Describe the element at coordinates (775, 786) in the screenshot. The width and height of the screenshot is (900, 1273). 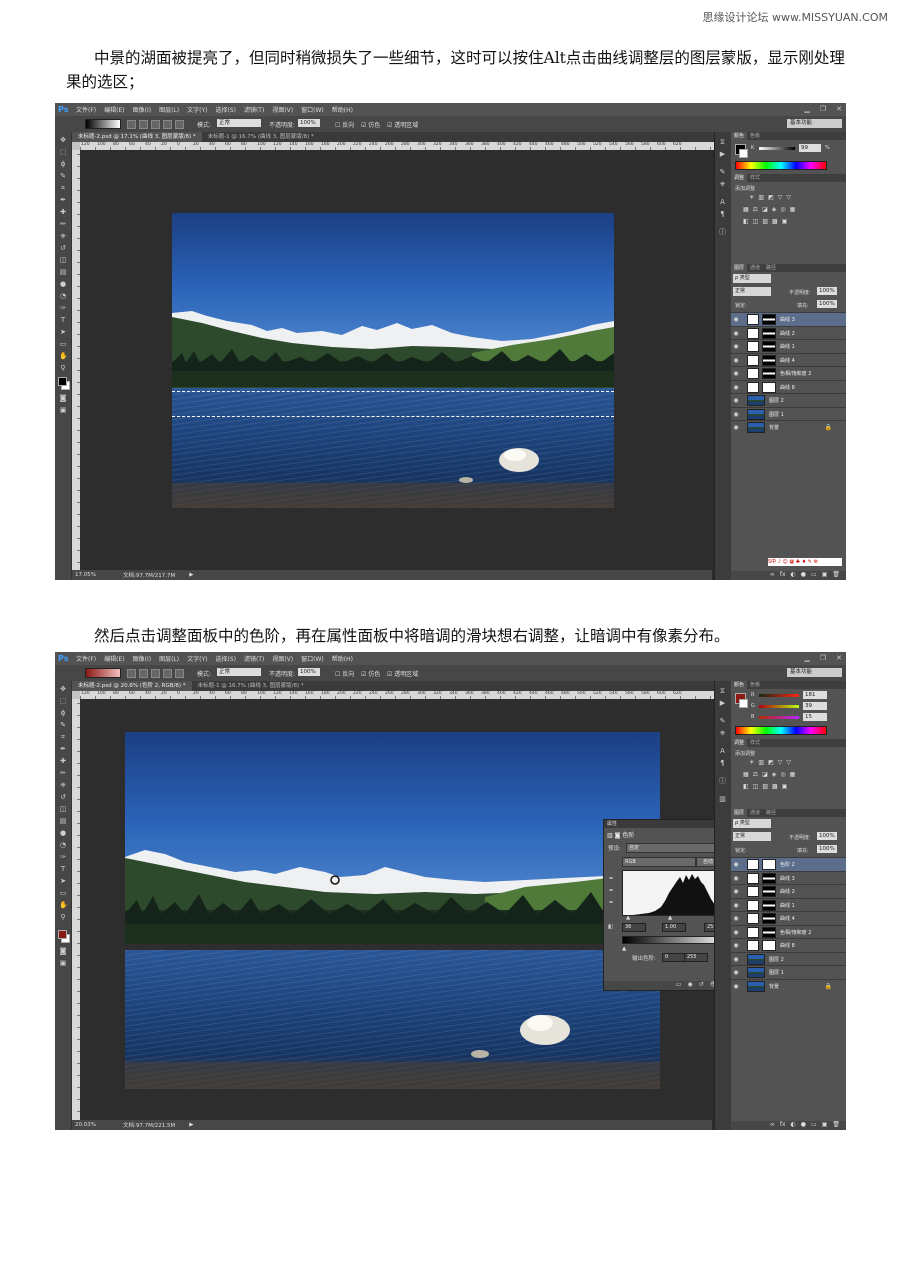
I see `gradient-map-icon: ▩` at that location.